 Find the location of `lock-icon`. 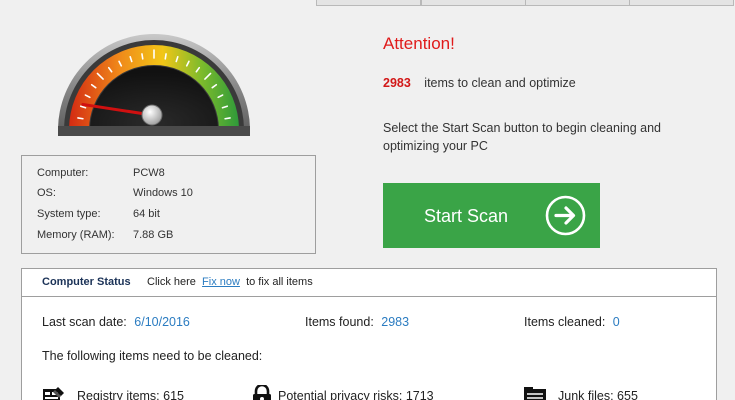

lock-icon is located at coordinates (262, 392).